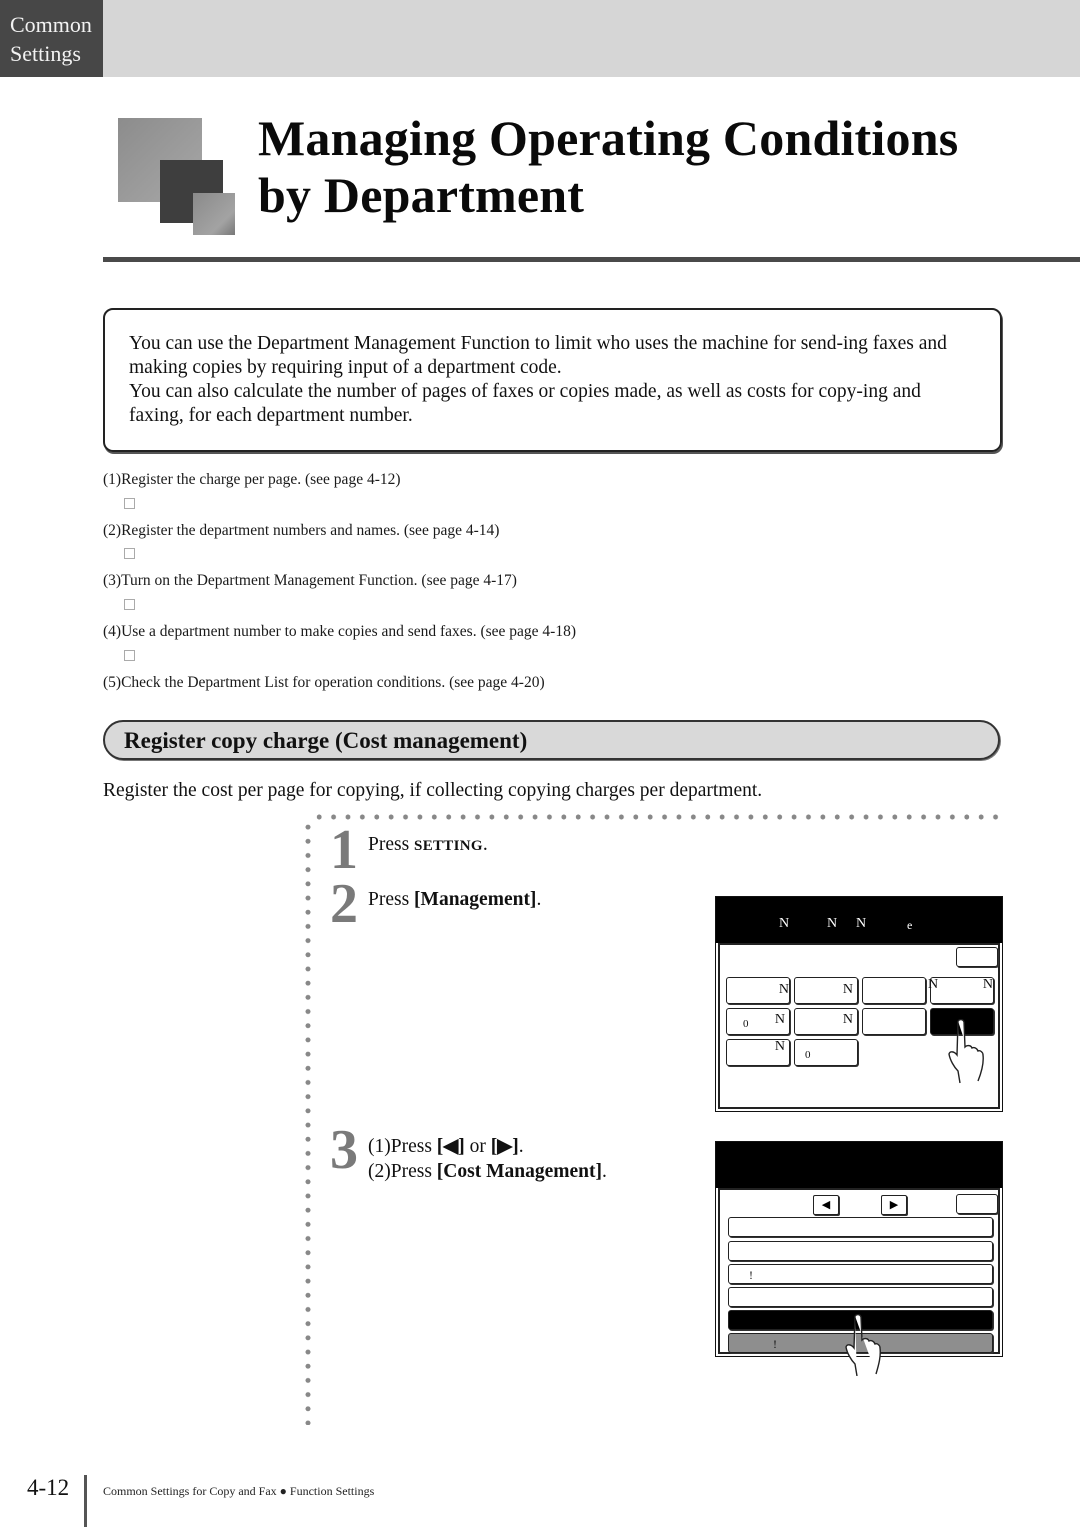 This screenshot has height=1527, width=1080. I want to click on management-button-label: [Management], so click(475, 899).